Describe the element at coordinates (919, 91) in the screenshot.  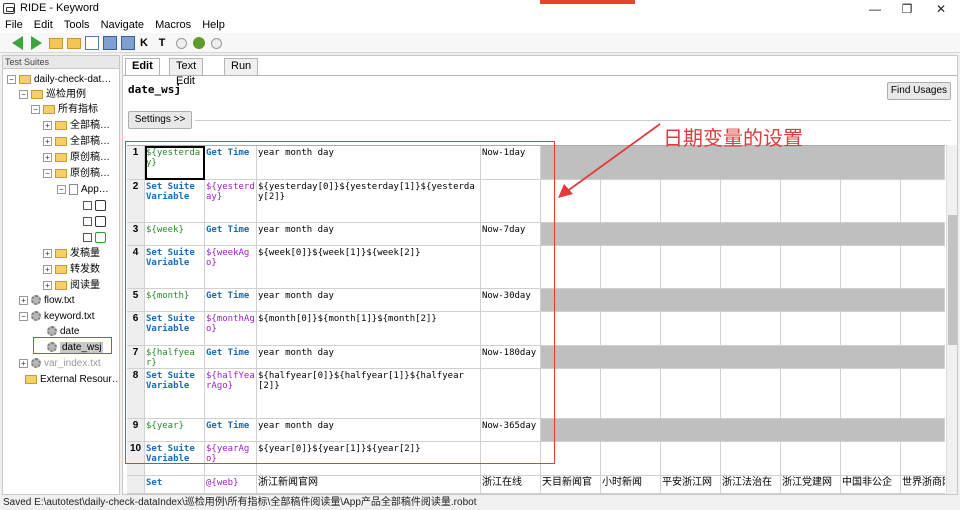
I see `find-usages-button: Find Usages` at that location.